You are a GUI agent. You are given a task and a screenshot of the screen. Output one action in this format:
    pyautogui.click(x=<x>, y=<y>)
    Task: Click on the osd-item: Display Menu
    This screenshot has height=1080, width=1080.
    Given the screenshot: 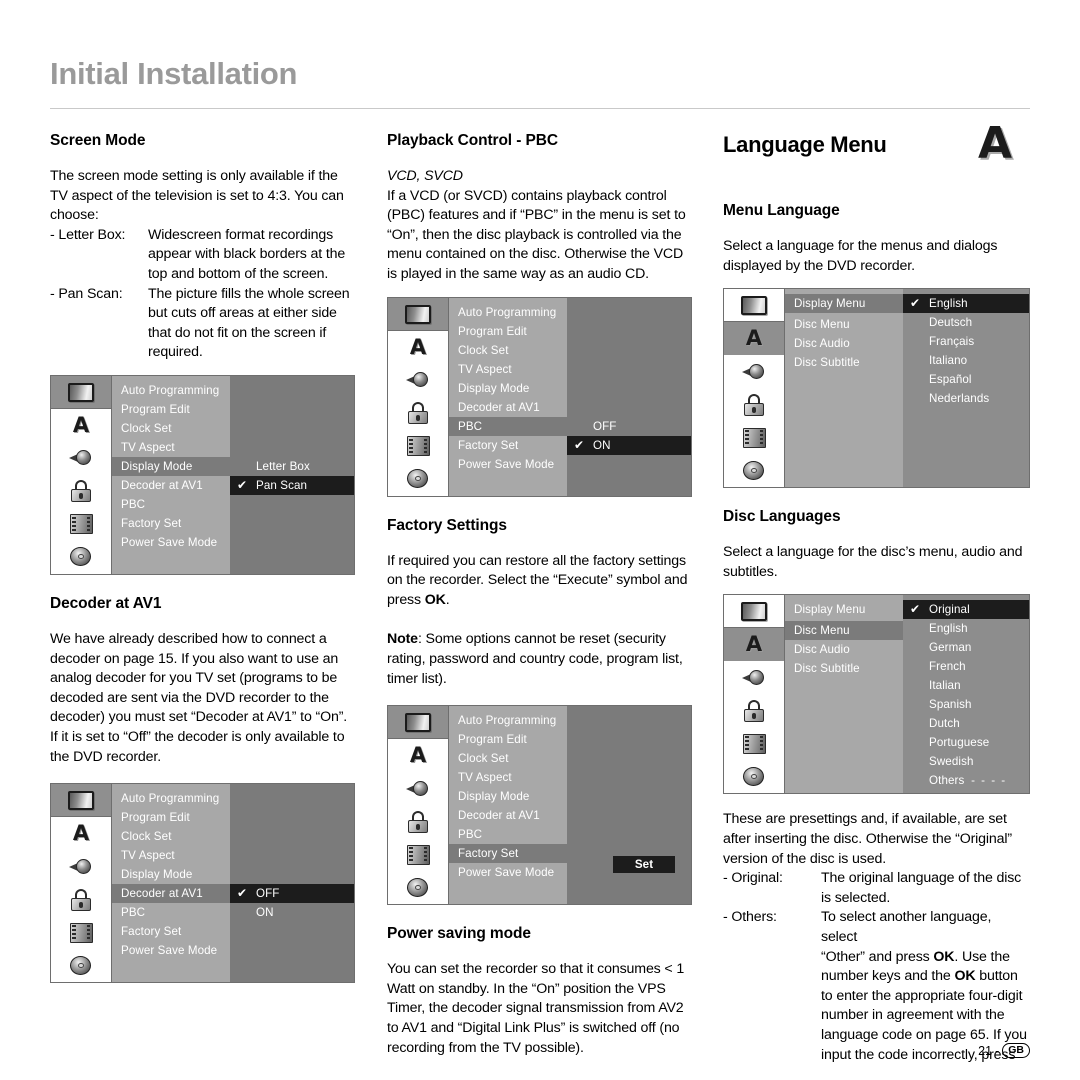 What is the action you would take?
    pyautogui.click(x=844, y=609)
    